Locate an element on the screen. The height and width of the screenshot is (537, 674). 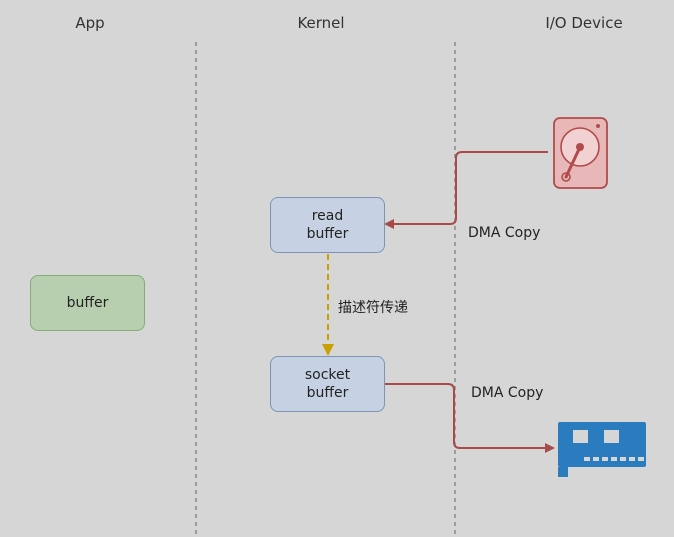
read-buffer-line-2: buffer is located at coordinates (327, 234).